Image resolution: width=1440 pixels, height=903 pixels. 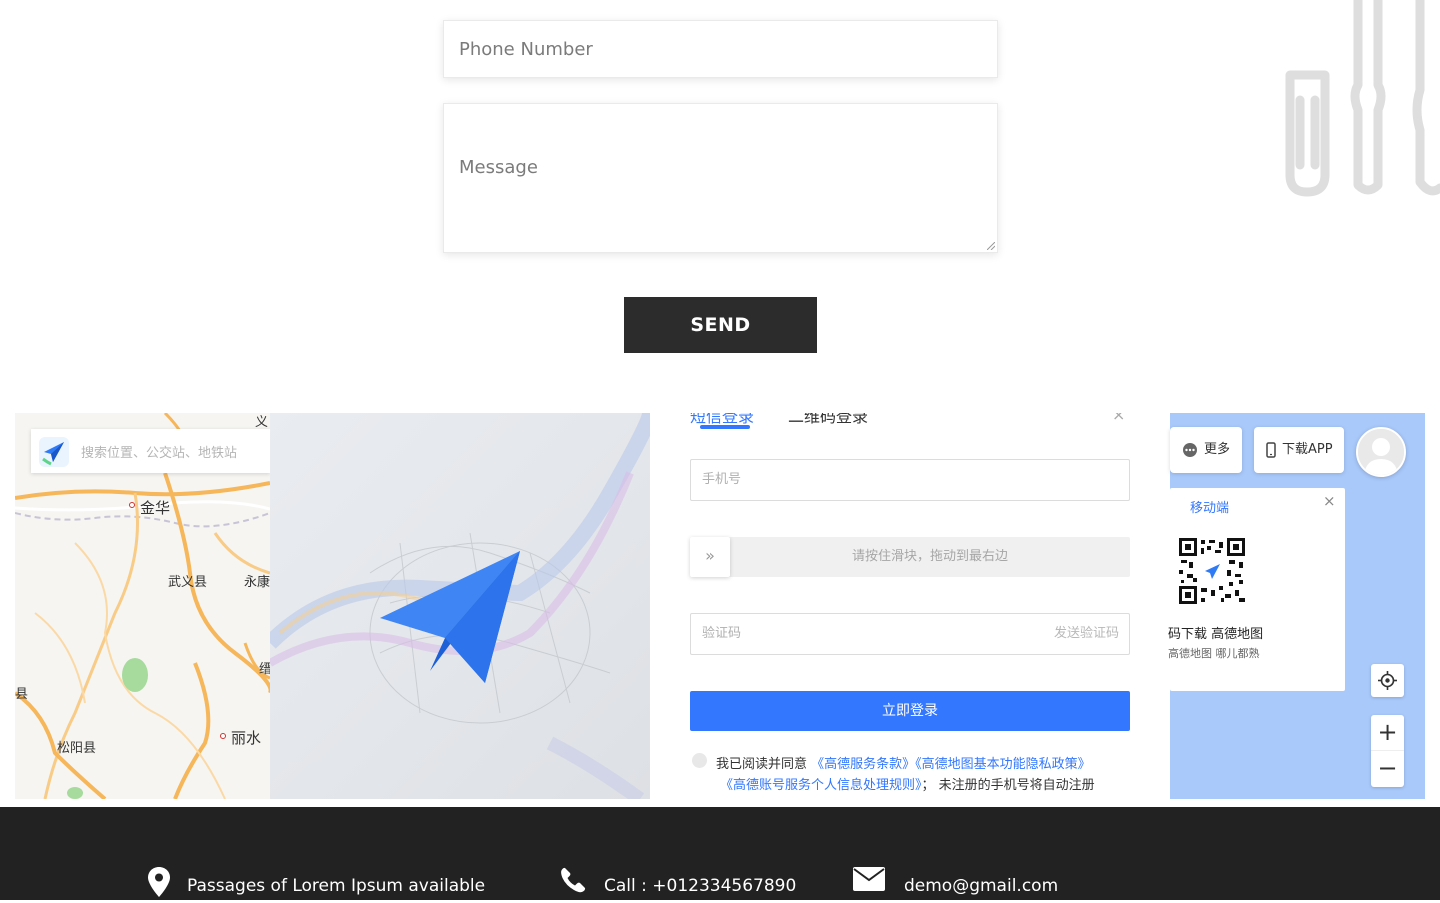 I want to click on download-app-label: 下载APP, so click(x=1307, y=449).